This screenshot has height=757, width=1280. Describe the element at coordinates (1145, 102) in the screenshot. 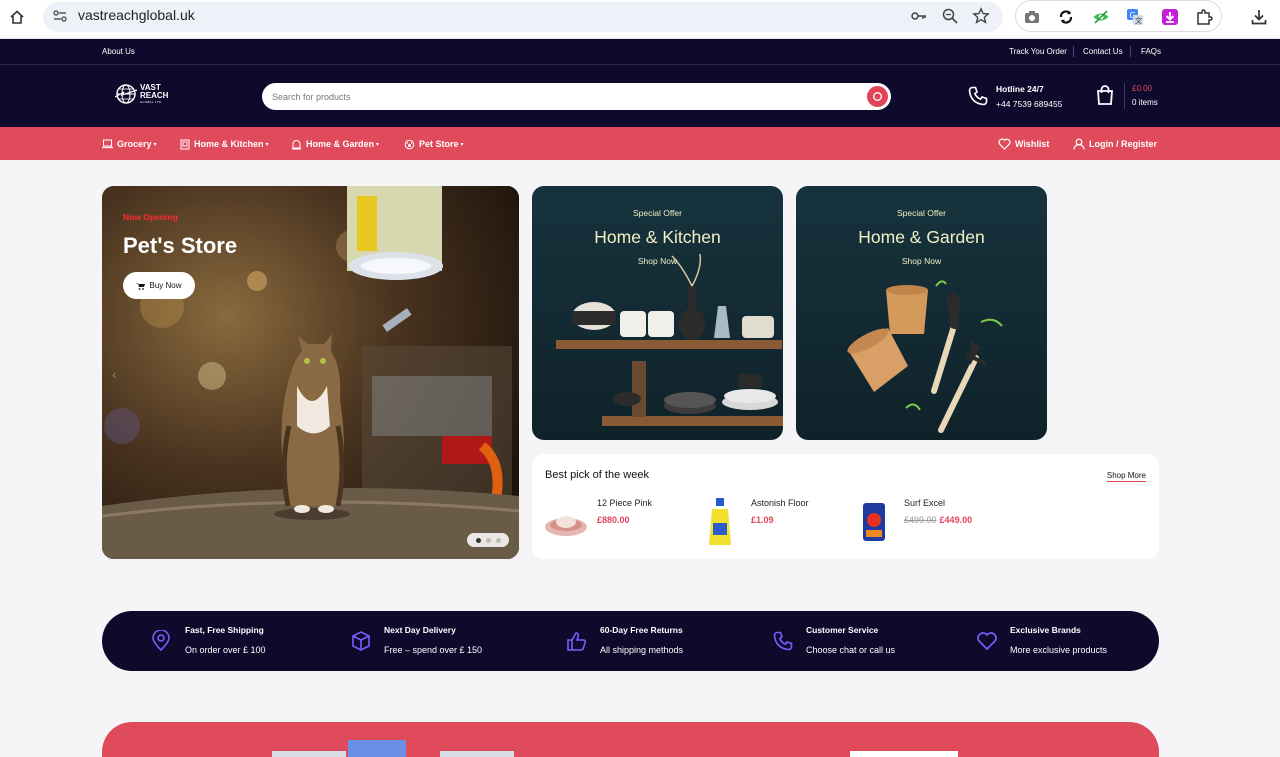

I see `cart-item-count: 0 items` at that location.